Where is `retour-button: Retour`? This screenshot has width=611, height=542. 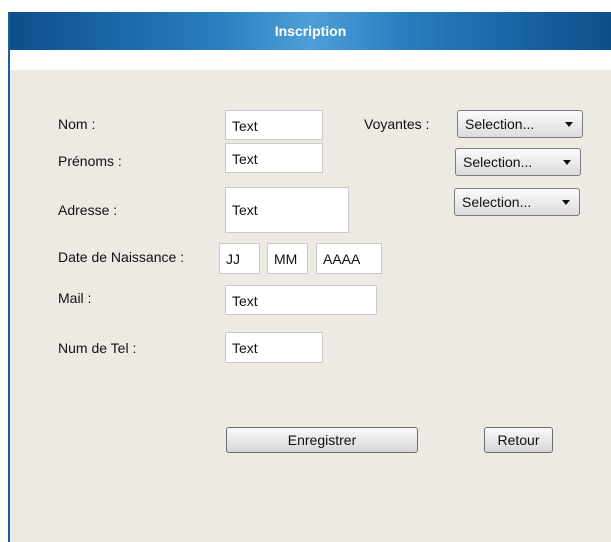 retour-button: Retour is located at coordinates (518, 440).